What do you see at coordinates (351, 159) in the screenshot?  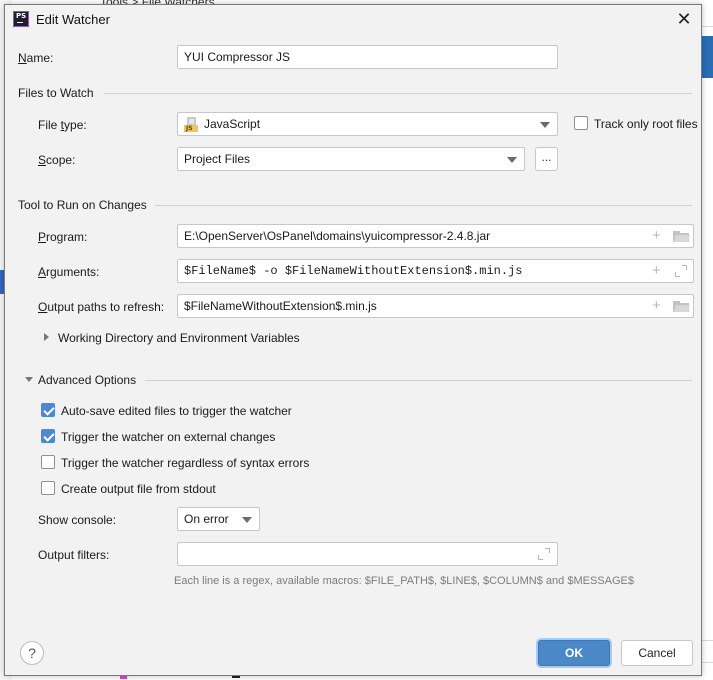 I see `scope-dropdown: Project Files` at bounding box center [351, 159].